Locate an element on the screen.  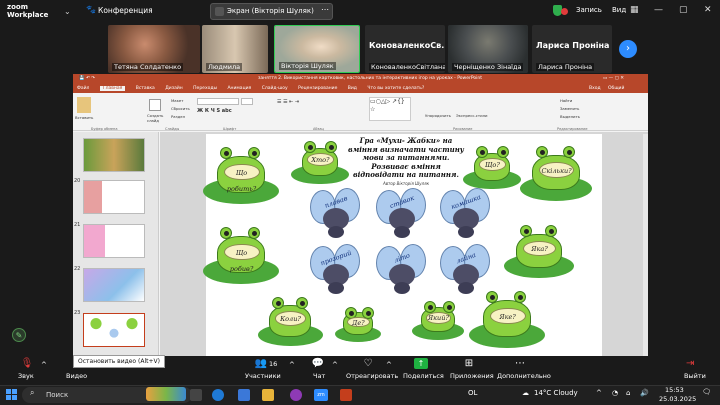
viber-icon is located at coordinates (296, 395).